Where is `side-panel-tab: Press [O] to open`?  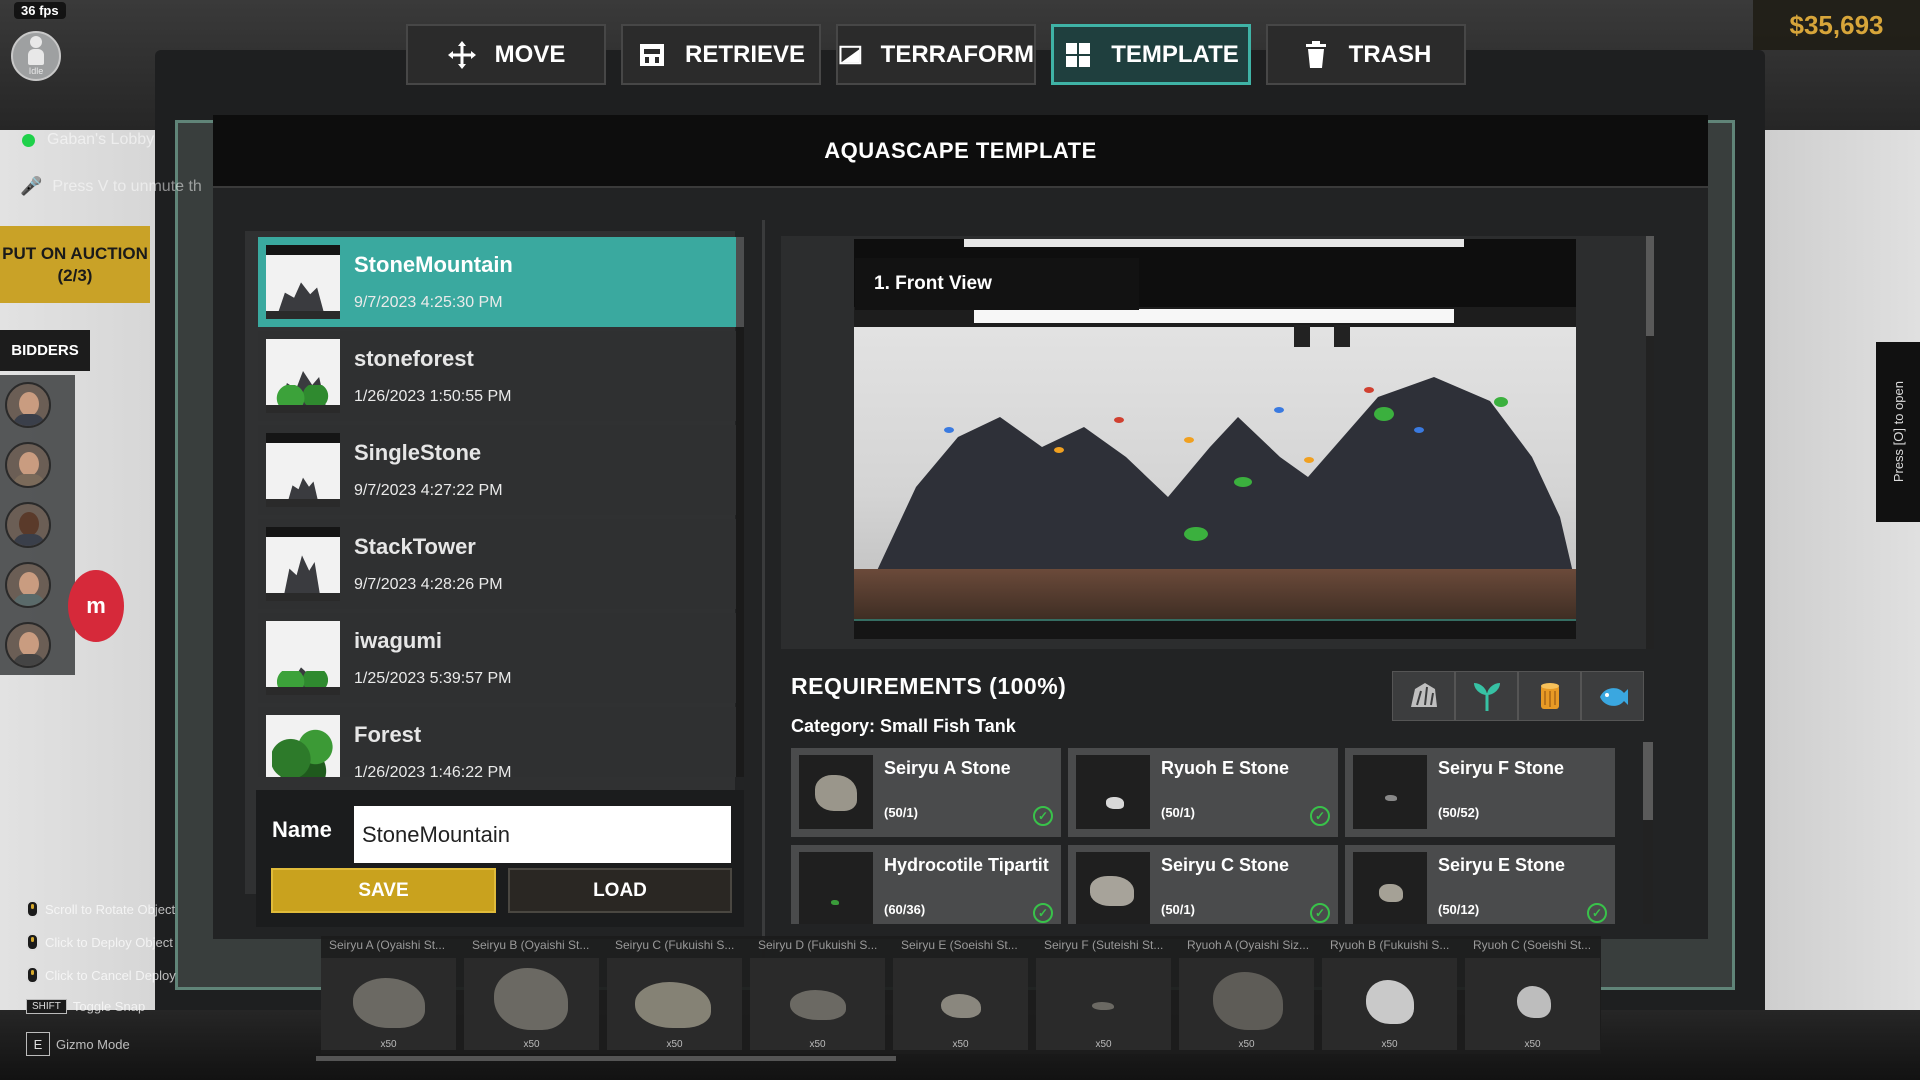 side-panel-tab: Press [O] to open is located at coordinates (1898, 432).